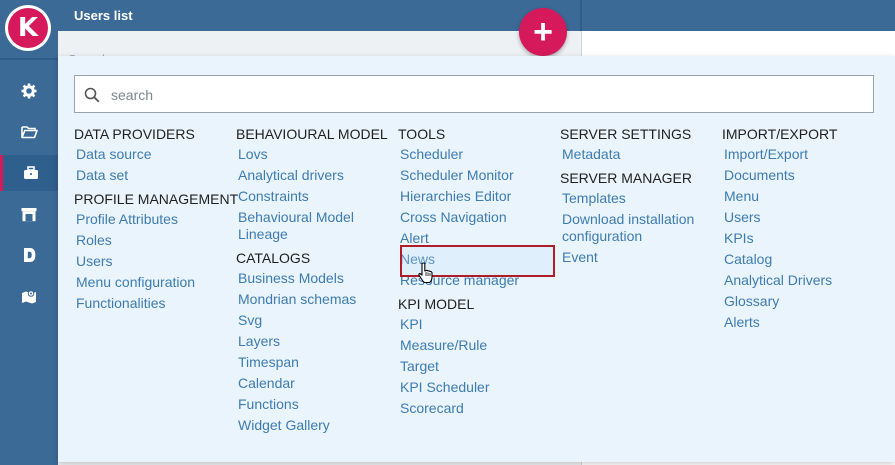 The height and width of the screenshot is (465, 895). Describe the element at coordinates (780, 301) in the screenshot. I see `menu-item-glossary: Glossary` at that location.